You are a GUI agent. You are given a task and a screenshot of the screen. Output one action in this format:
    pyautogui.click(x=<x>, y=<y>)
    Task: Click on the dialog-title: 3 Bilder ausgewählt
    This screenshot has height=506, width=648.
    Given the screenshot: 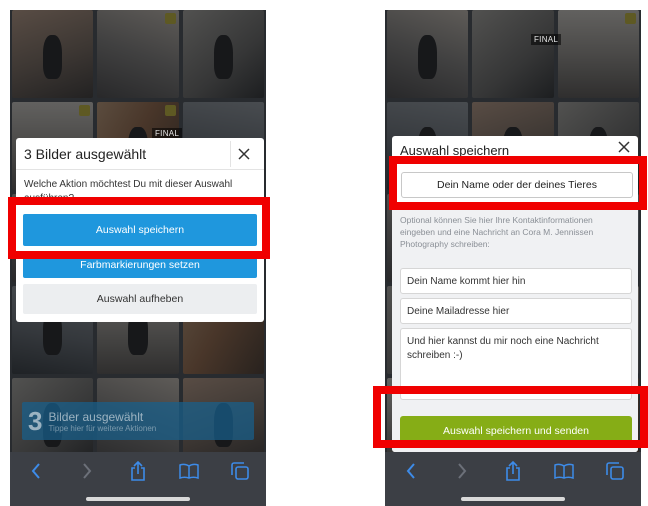 What is the action you would take?
    pyautogui.click(x=85, y=153)
    